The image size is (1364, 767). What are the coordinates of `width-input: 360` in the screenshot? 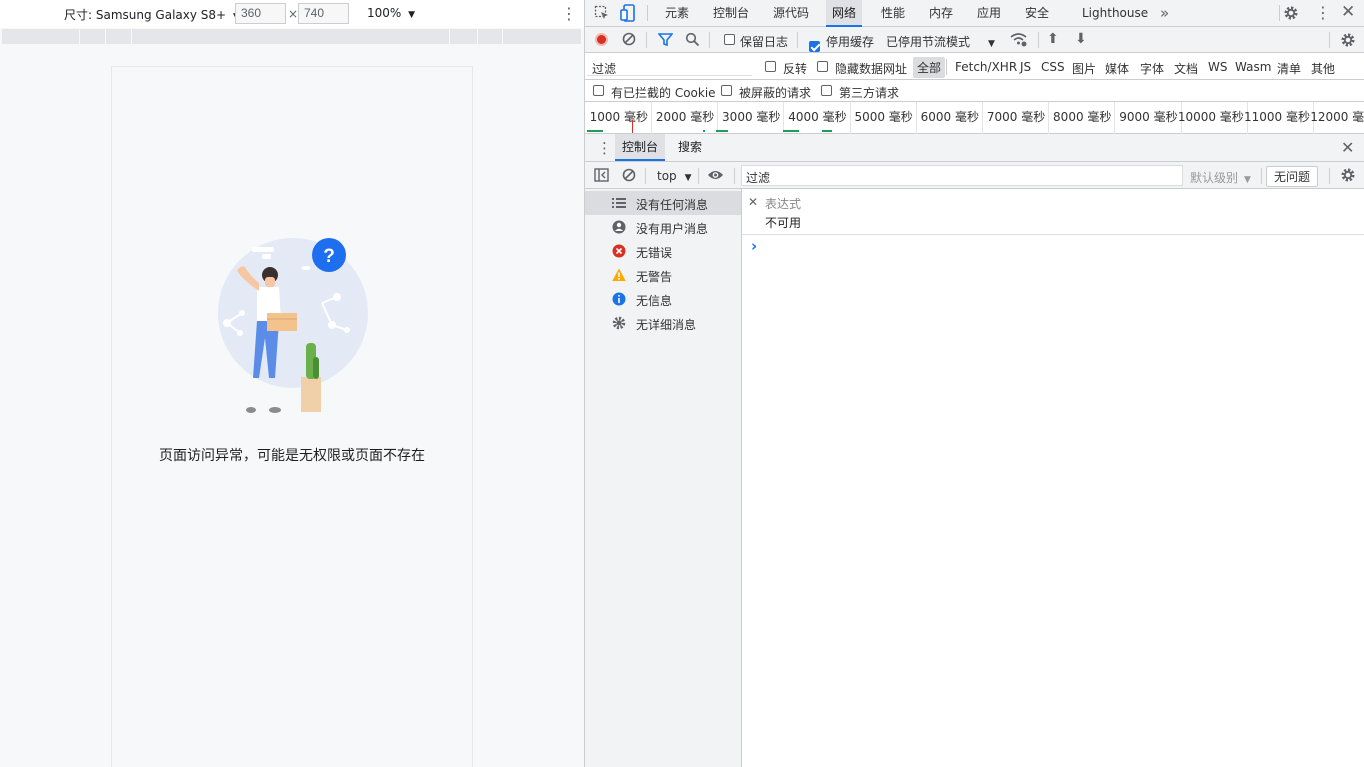 It's located at (260, 13).